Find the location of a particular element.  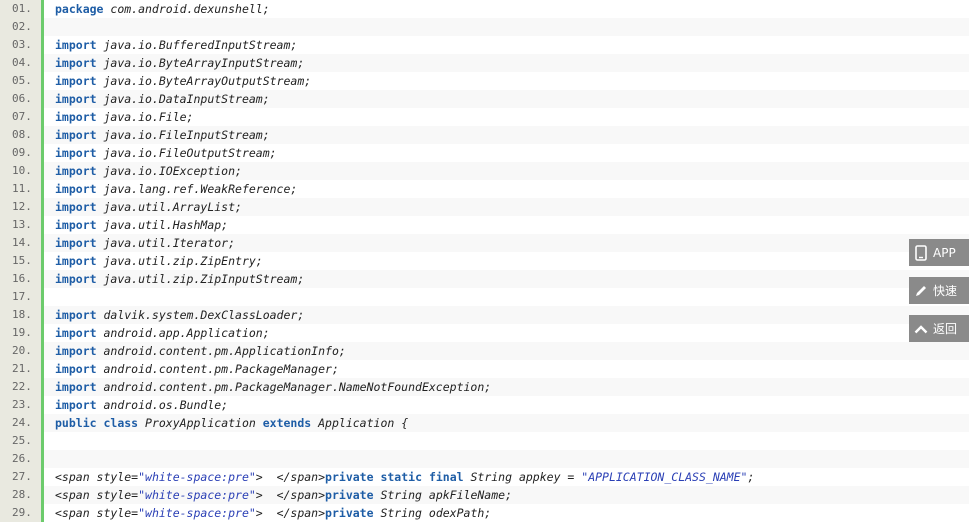

line-number: 19. is located at coordinates (22, 333).